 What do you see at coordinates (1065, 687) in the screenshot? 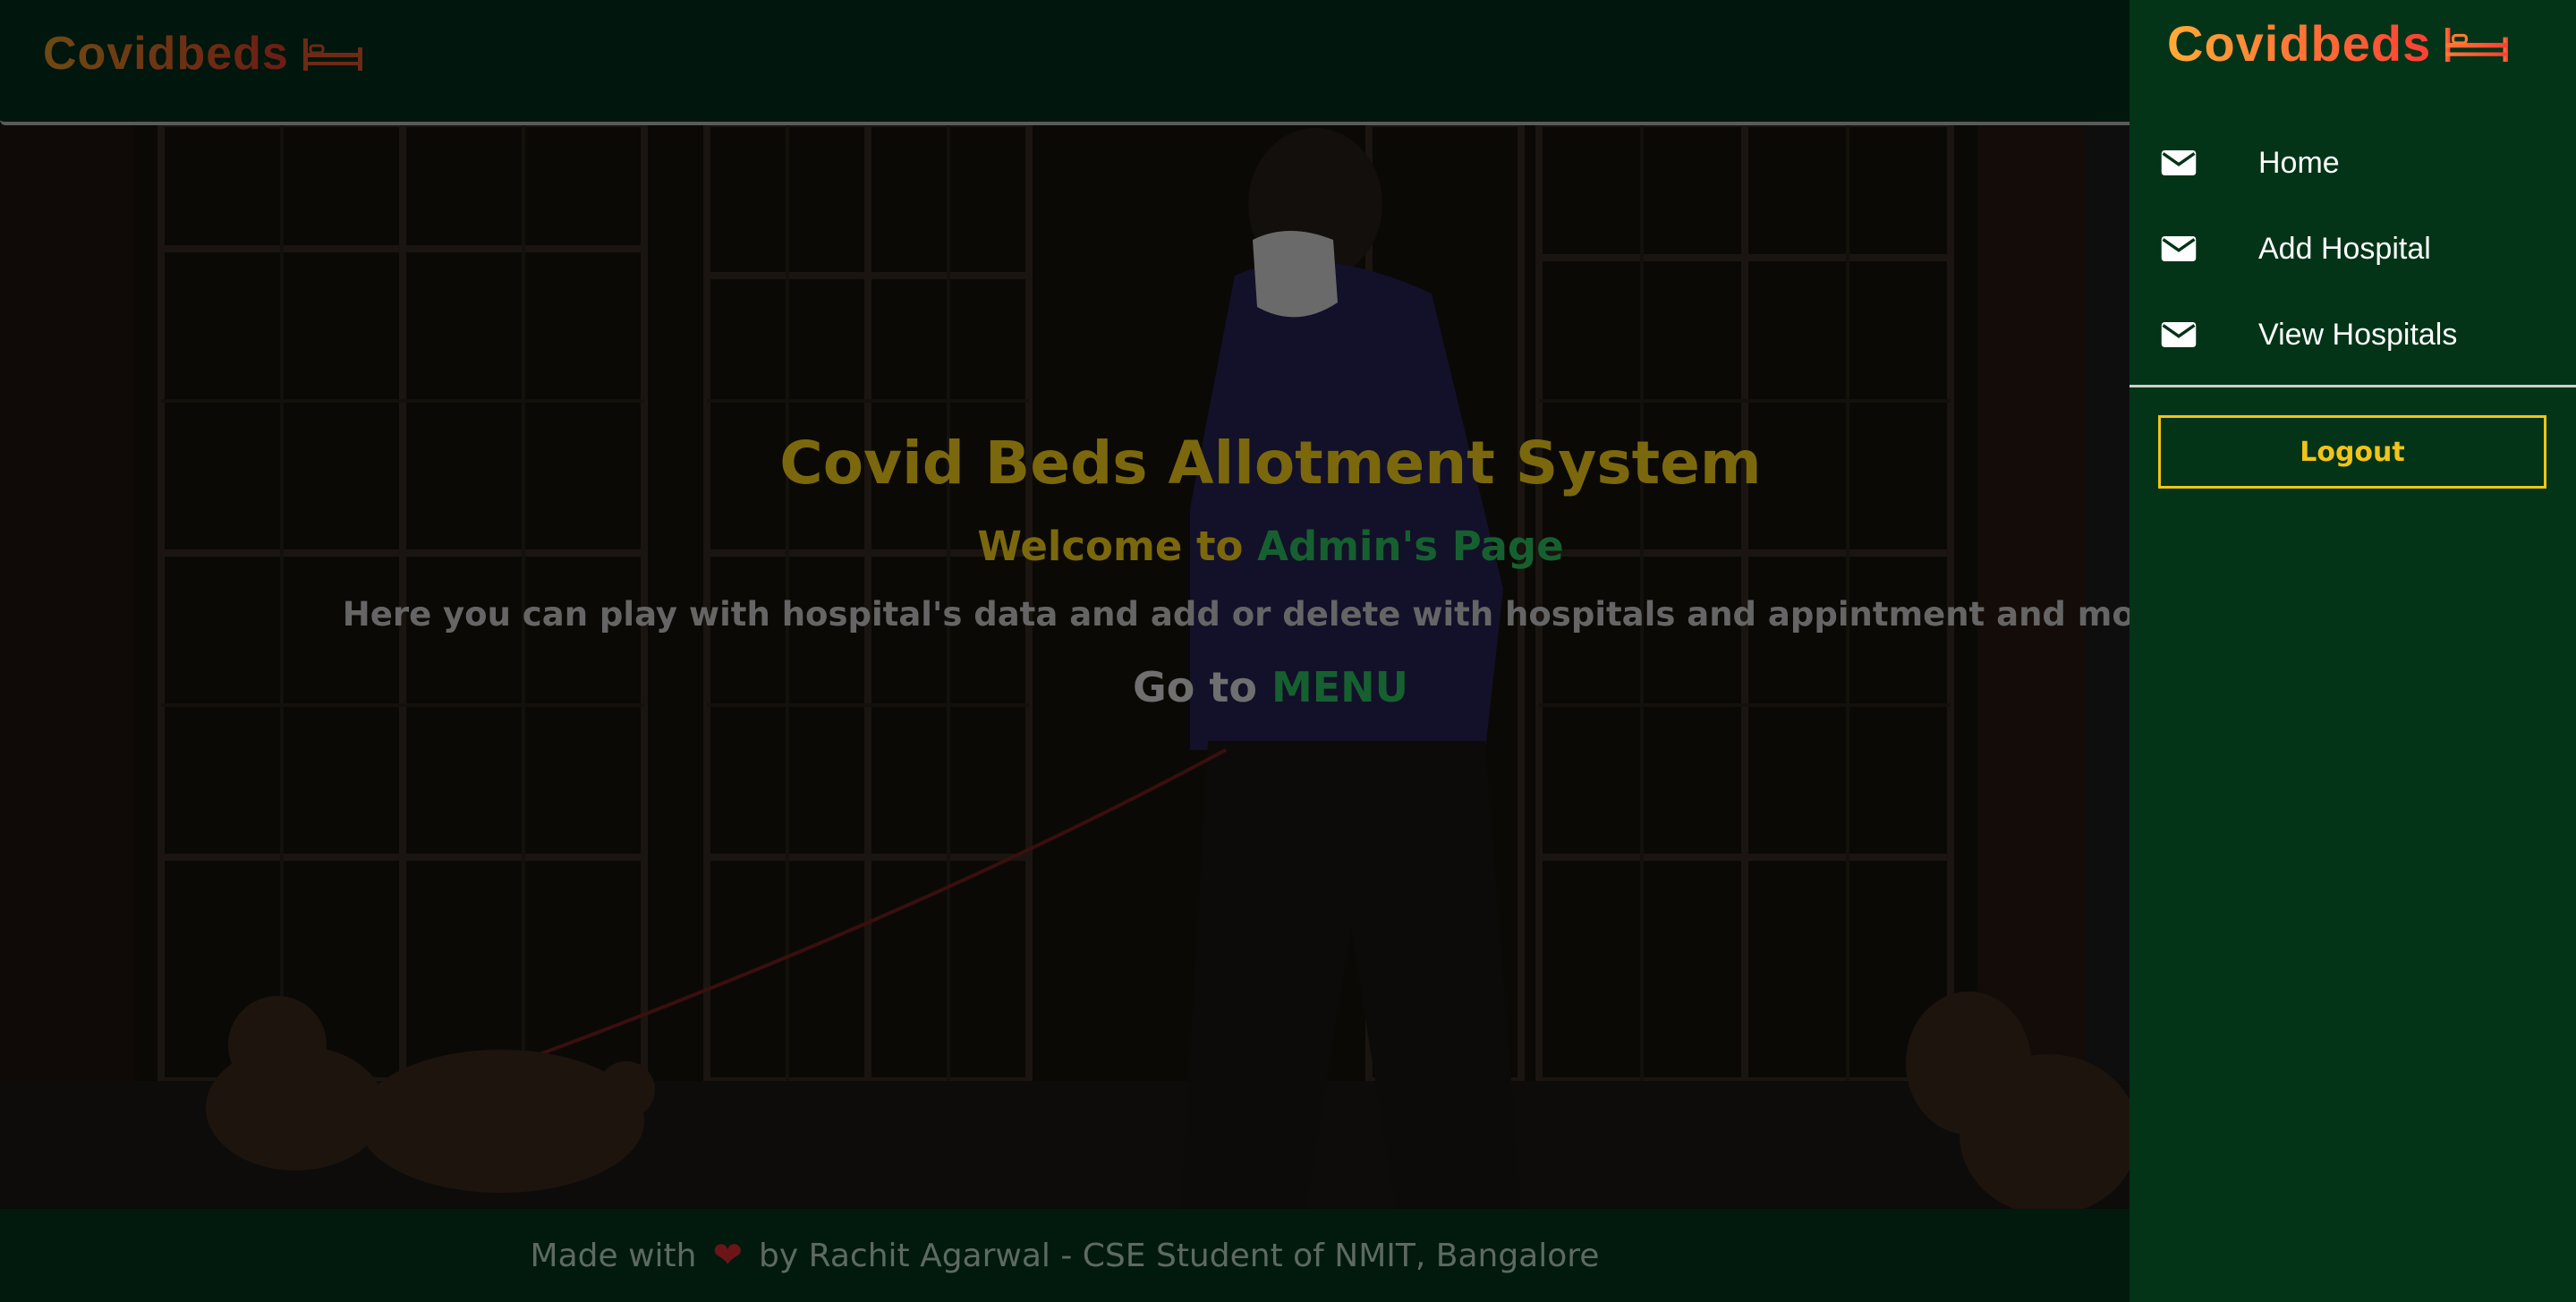
I see `goto-menu-line: Go to MENU` at bounding box center [1065, 687].